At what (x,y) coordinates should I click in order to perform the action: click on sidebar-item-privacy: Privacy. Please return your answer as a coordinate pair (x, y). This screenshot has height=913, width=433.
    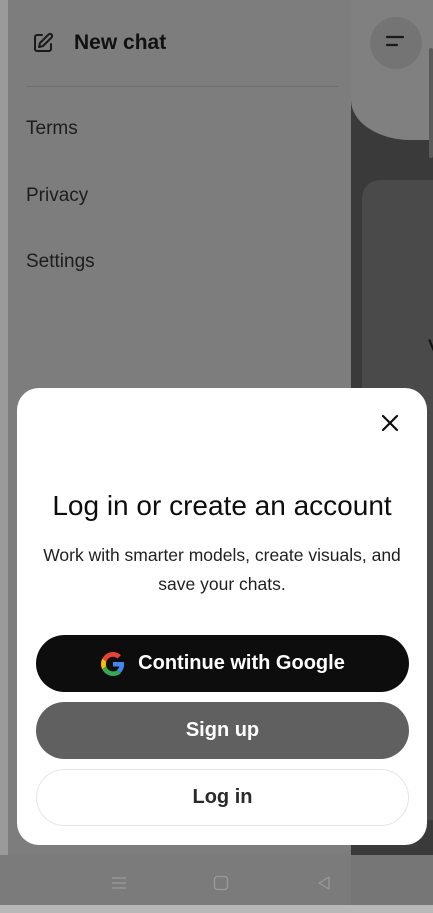
    Looking at the image, I should click on (57, 196).